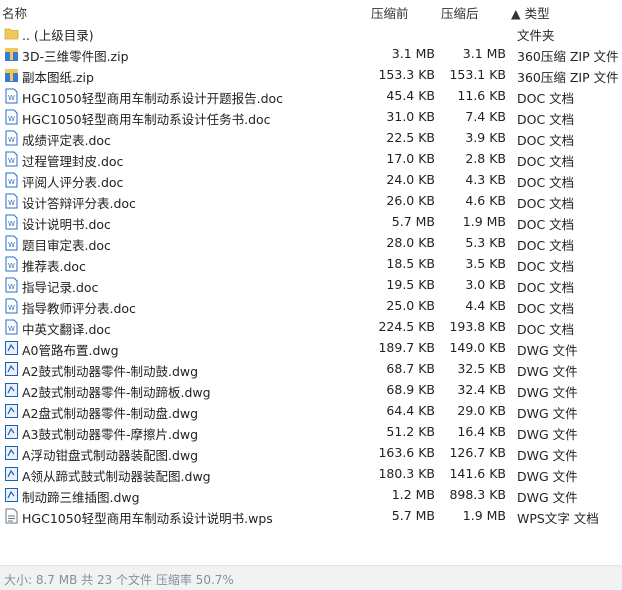  What do you see at coordinates (311, 180) in the screenshot?
I see `file-row: W 评阅人评分表.doc 24.0 KB 4.3 KB DOC 文档` at bounding box center [311, 180].